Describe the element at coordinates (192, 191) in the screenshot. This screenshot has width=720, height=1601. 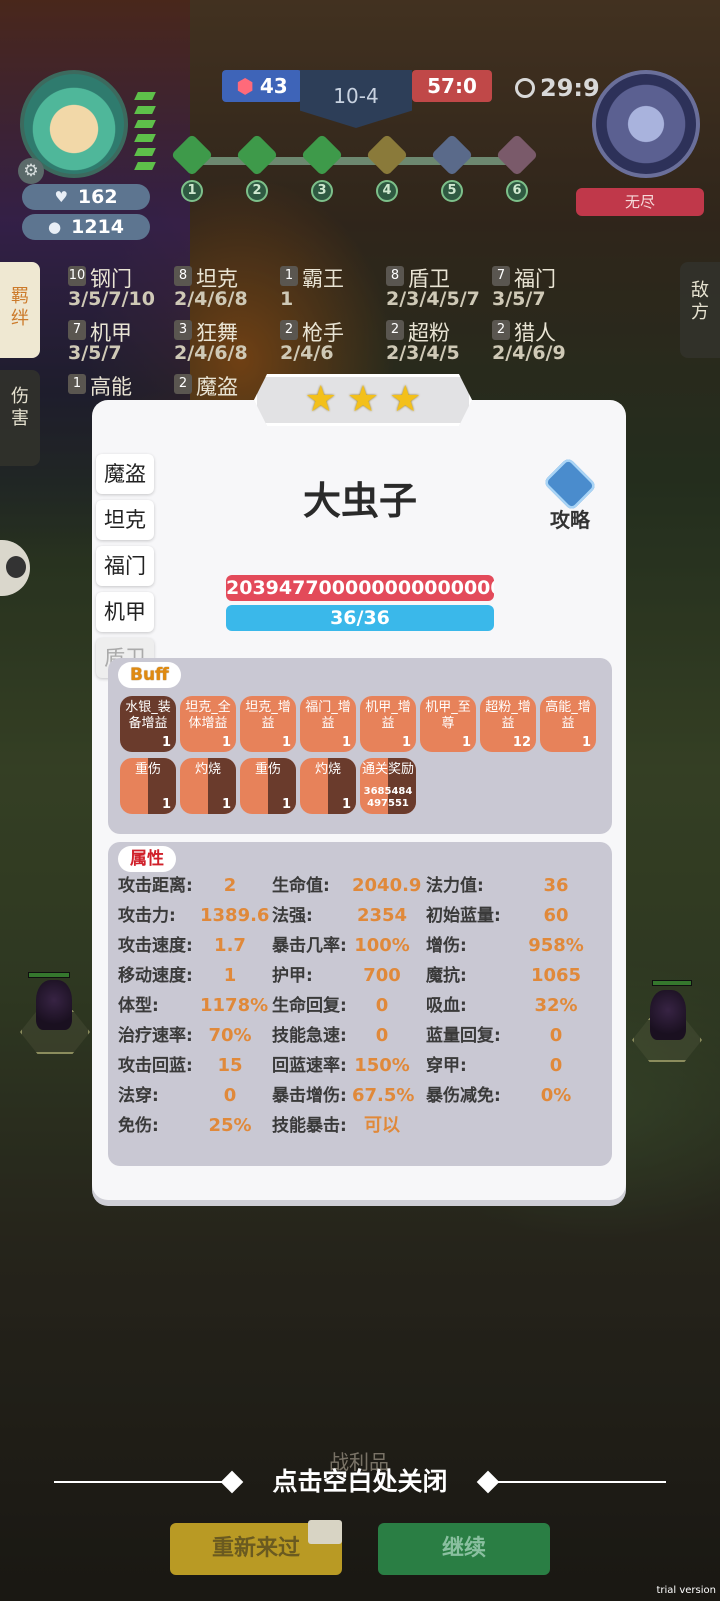
I see `stage-number: 1` at that location.